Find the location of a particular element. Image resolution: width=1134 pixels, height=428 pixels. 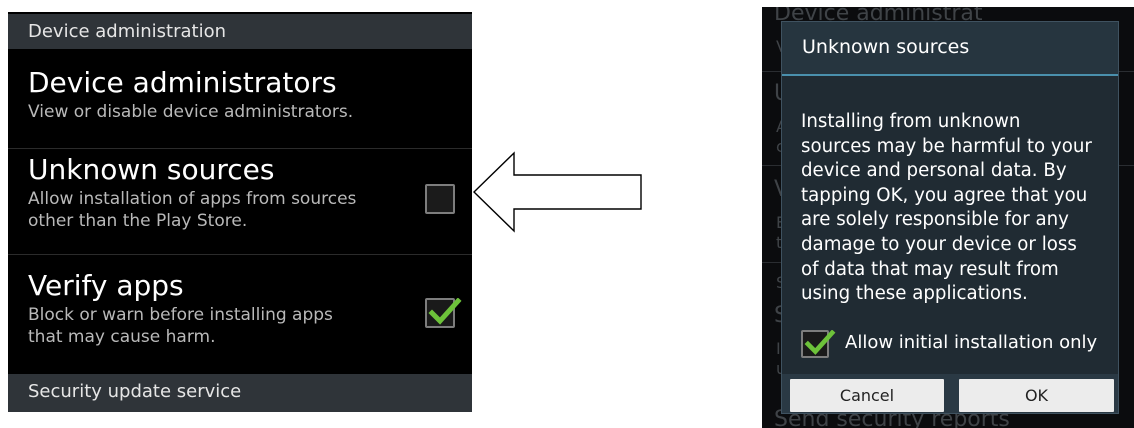

dialog-title-divider is located at coordinates (950, 75).